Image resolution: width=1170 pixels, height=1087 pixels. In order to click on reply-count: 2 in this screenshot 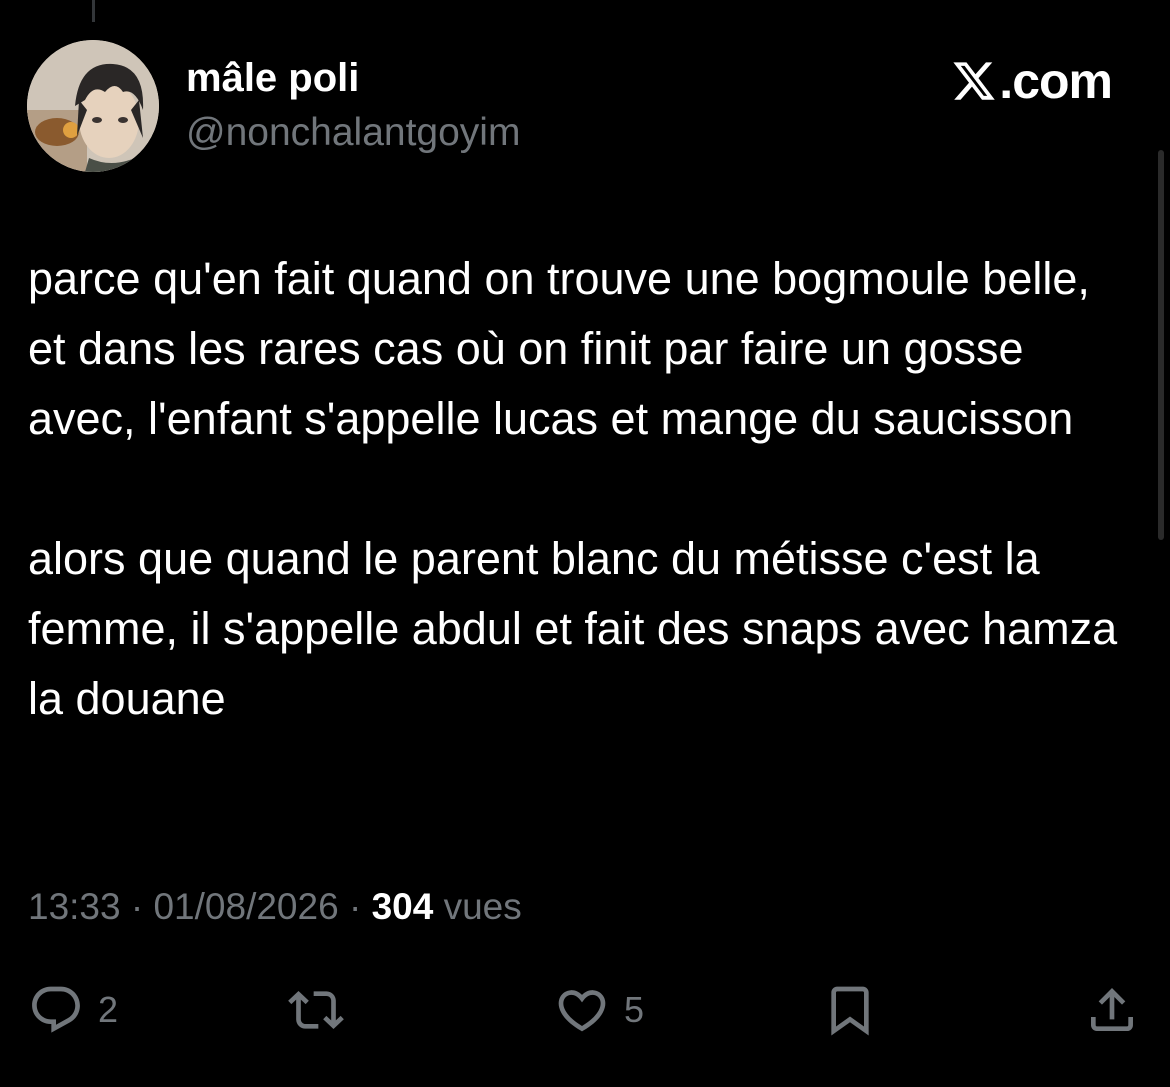, I will do `click(108, 1009)`.